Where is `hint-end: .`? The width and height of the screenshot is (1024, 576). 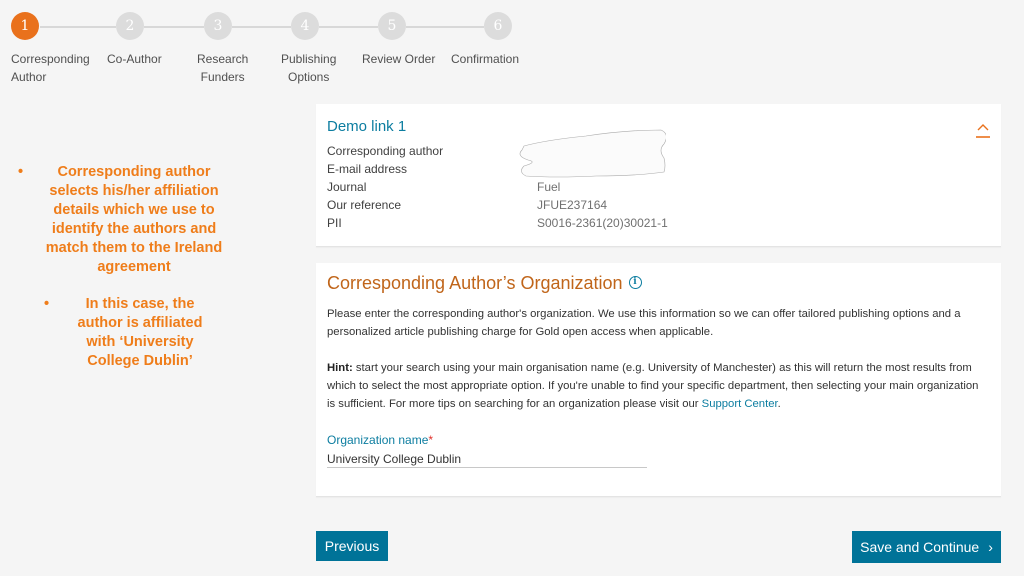
hint-end: . is located at coordinates (779, 404).